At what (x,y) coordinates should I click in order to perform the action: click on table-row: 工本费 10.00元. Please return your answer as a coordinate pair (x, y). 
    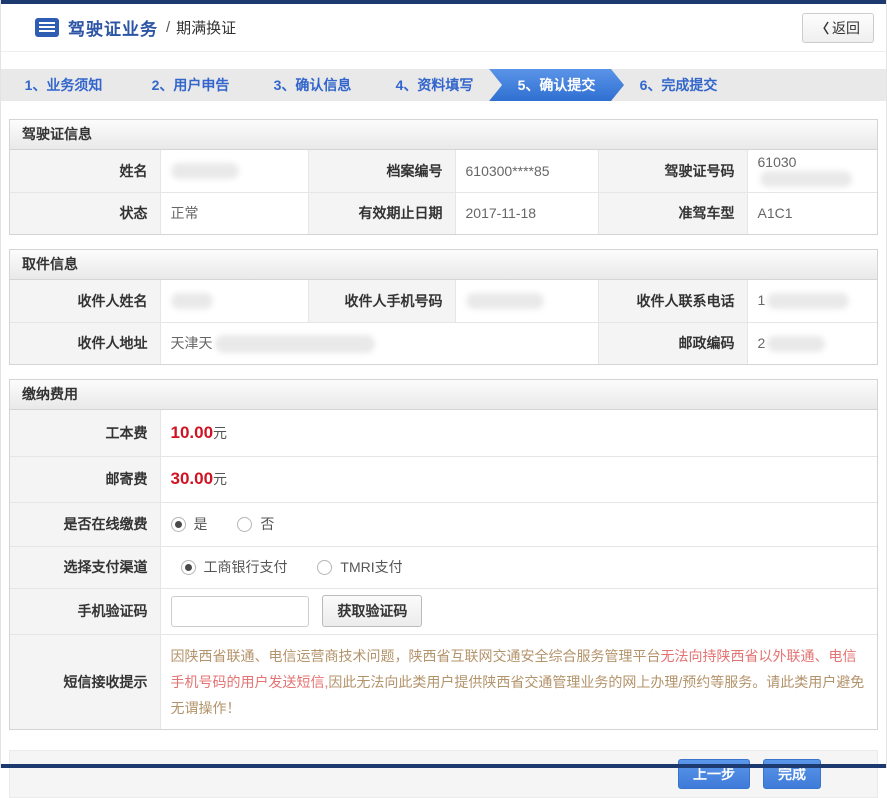
    Looking at the image, I should click on (443, 433).